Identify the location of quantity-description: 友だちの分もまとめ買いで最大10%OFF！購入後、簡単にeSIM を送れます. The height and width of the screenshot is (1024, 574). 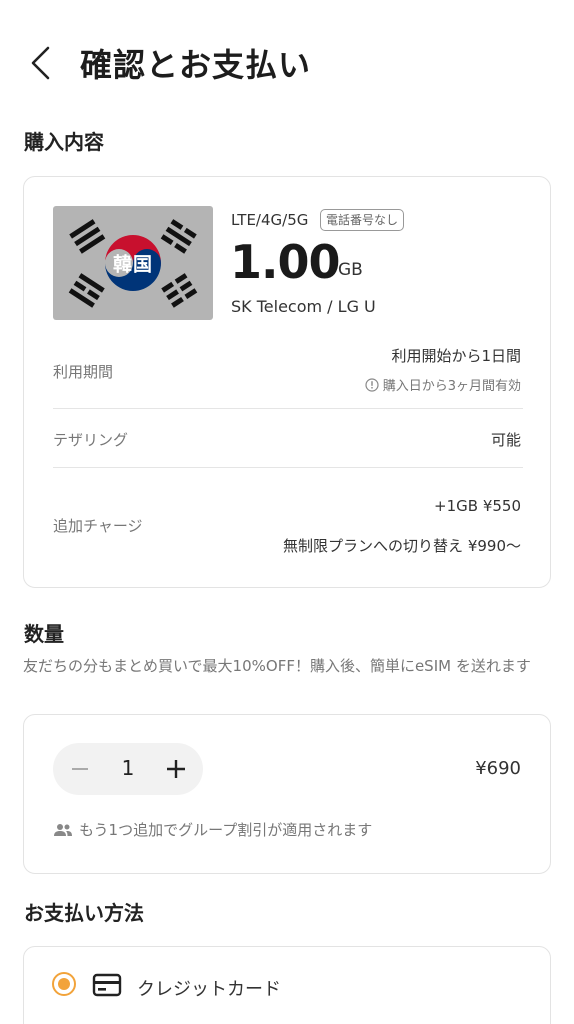
(277, 666).